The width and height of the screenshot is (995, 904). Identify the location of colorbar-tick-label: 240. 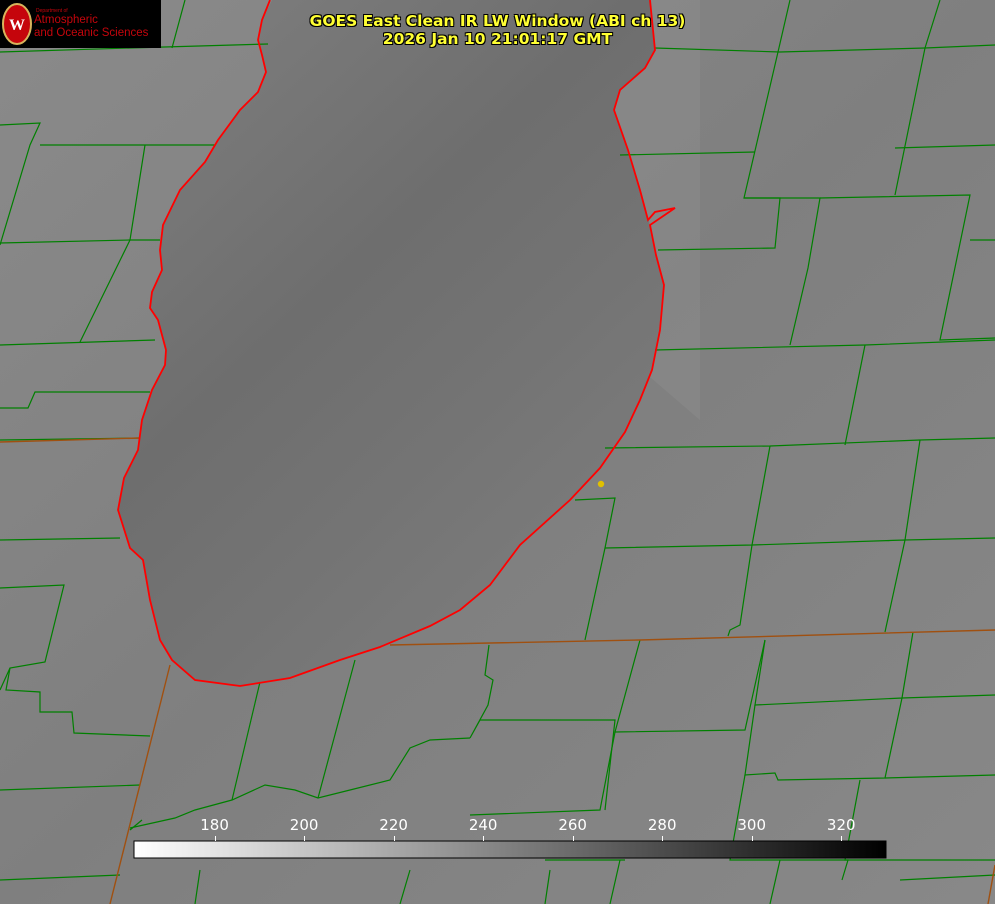
(483, 825).